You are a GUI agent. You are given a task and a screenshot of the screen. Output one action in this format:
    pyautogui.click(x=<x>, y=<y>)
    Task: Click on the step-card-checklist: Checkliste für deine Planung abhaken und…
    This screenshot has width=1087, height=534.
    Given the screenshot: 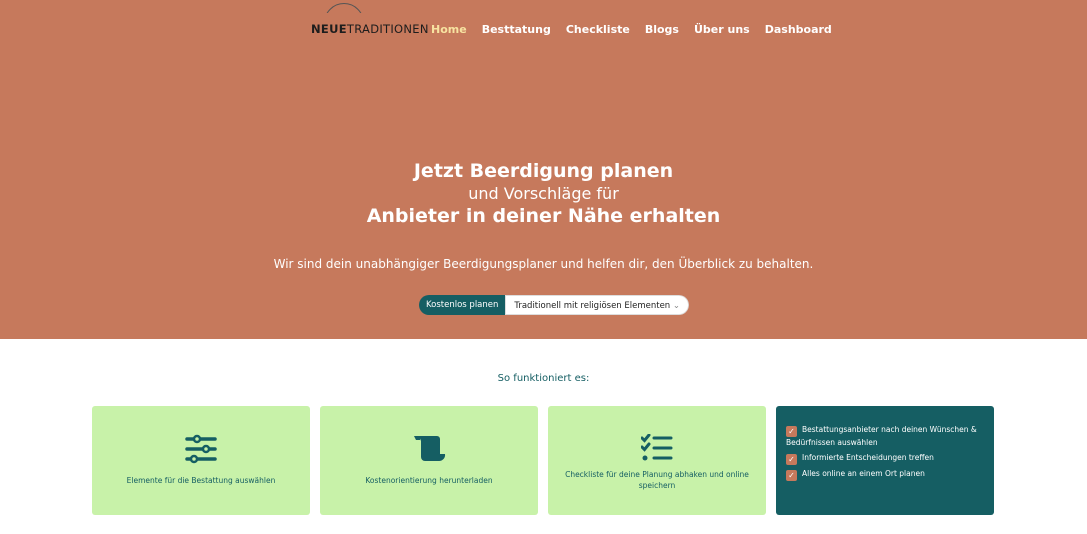 What is the action you would take?
    pyautogui.click(x=657, y=460)
    